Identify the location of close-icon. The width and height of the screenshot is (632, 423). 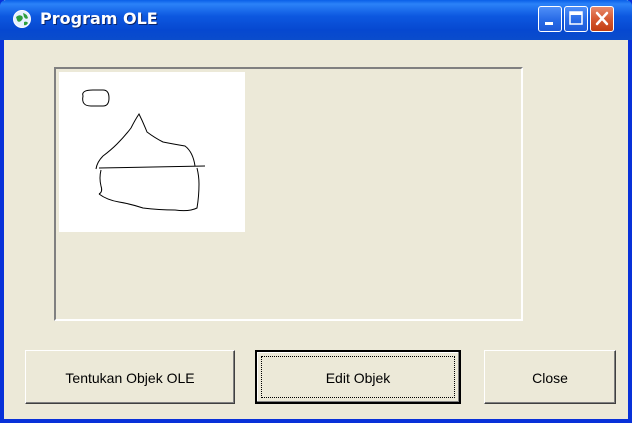
(602, 18).